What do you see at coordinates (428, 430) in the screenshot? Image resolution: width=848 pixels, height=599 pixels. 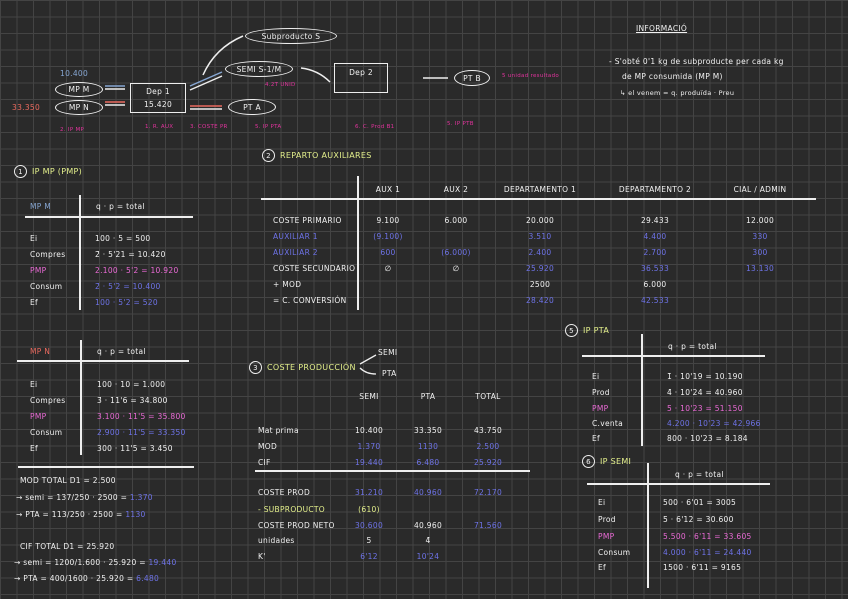 I see `cell-value: 33.350` at bounding box center [428, 430].